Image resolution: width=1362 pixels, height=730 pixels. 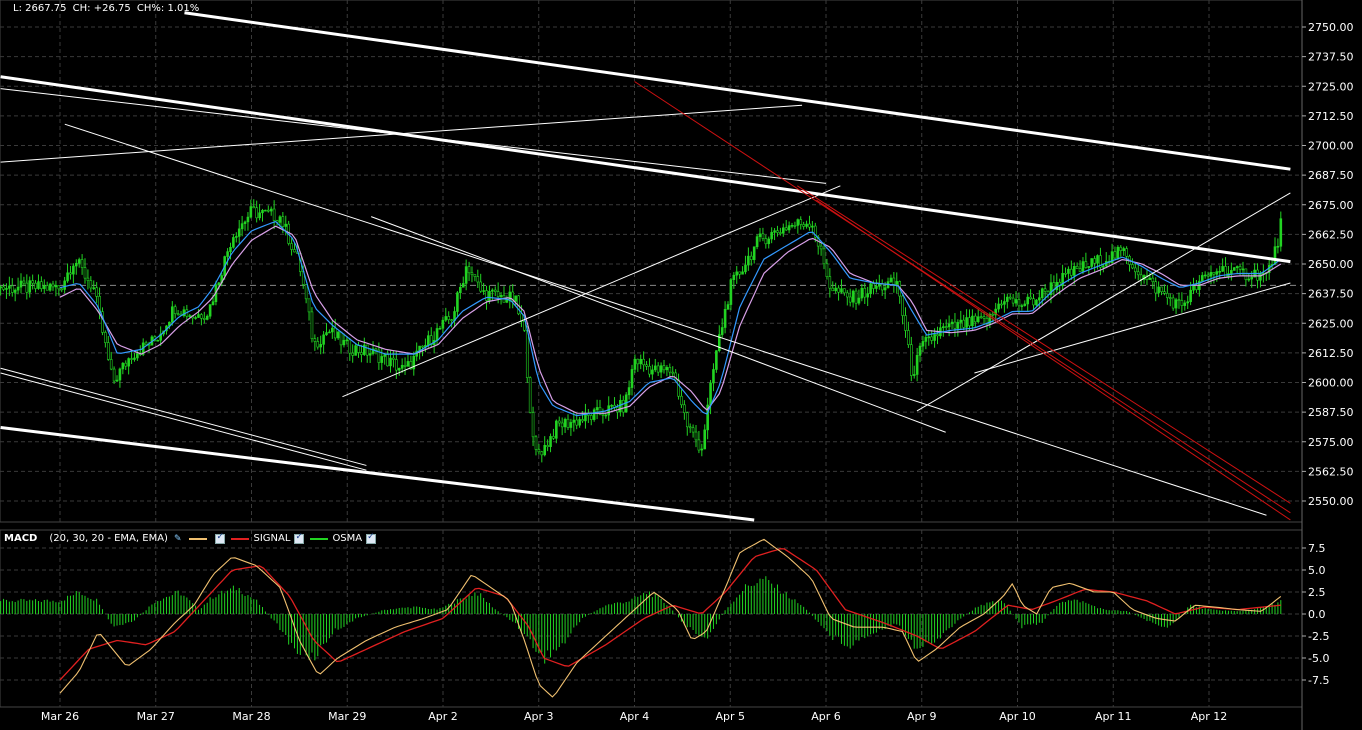 I want to click on x-tick-label: Apr 12, so click(x=1209, y=716).